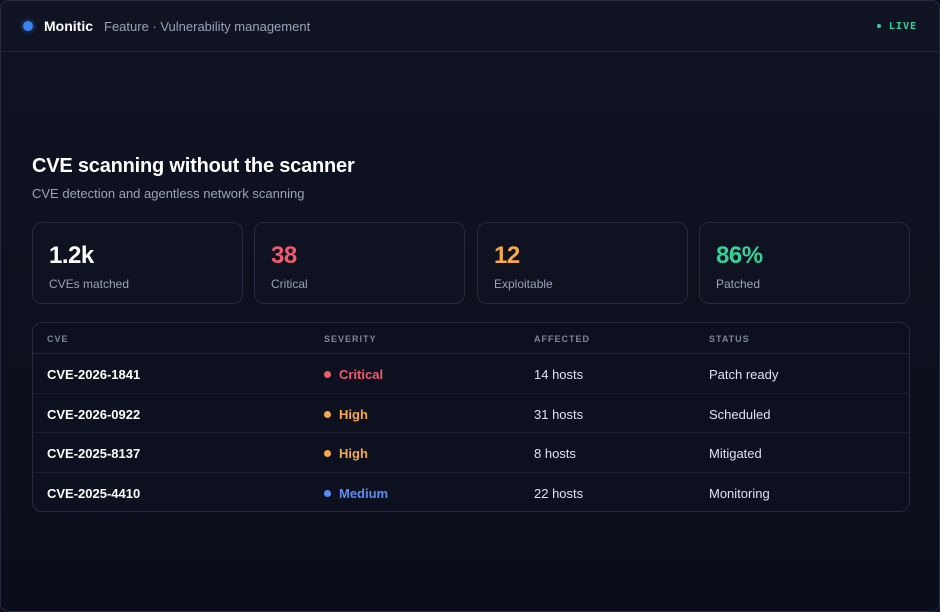  I want to click on status-text: Mitigated, so click(735, 453).